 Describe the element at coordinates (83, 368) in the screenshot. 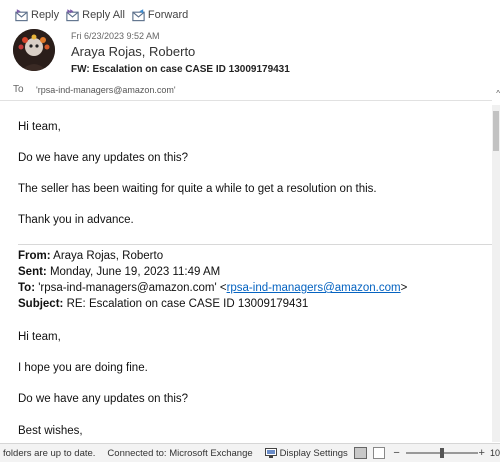

I see `forwarded-paragraph: I hope you are doing fine.` at that location.